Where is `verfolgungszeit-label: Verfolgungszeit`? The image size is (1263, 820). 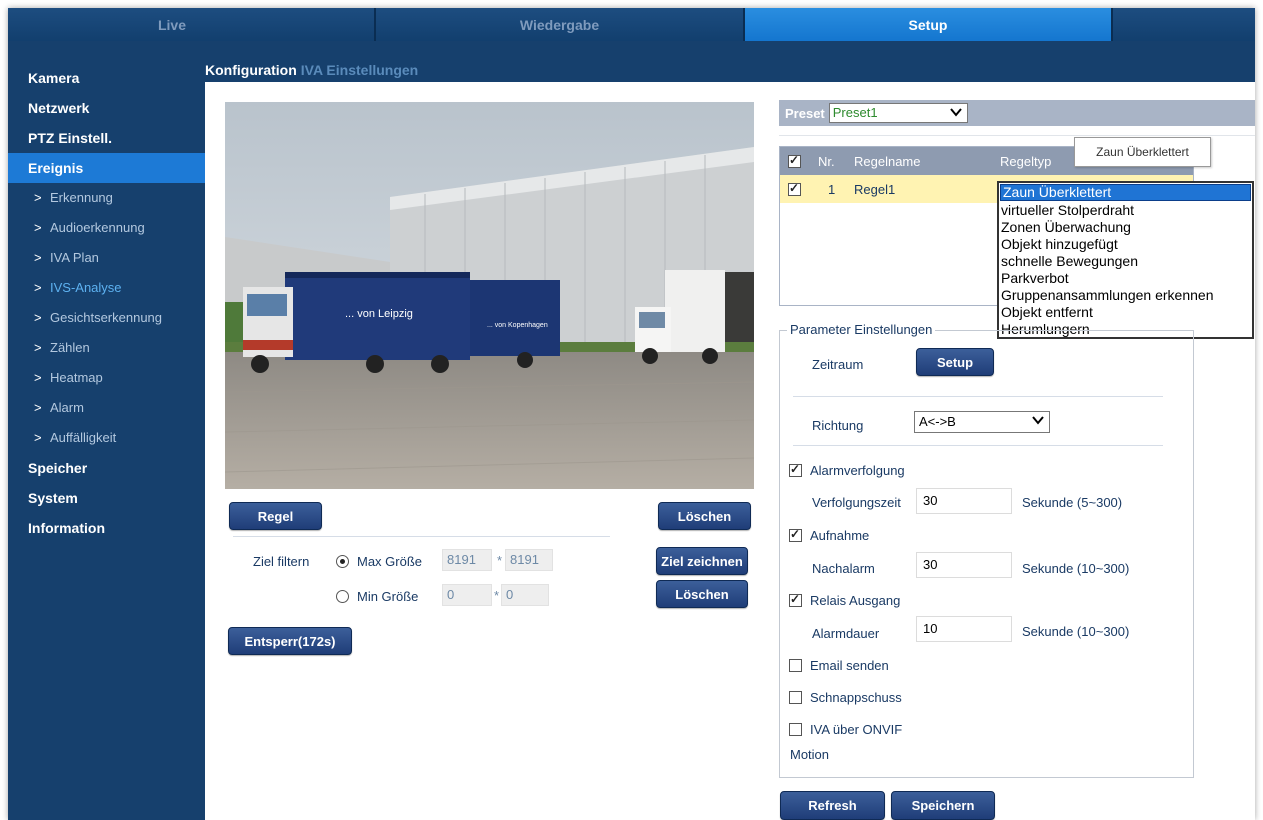
verfolgungszeit-label: Verfolgungszeit is located at coordinates (856, 502).